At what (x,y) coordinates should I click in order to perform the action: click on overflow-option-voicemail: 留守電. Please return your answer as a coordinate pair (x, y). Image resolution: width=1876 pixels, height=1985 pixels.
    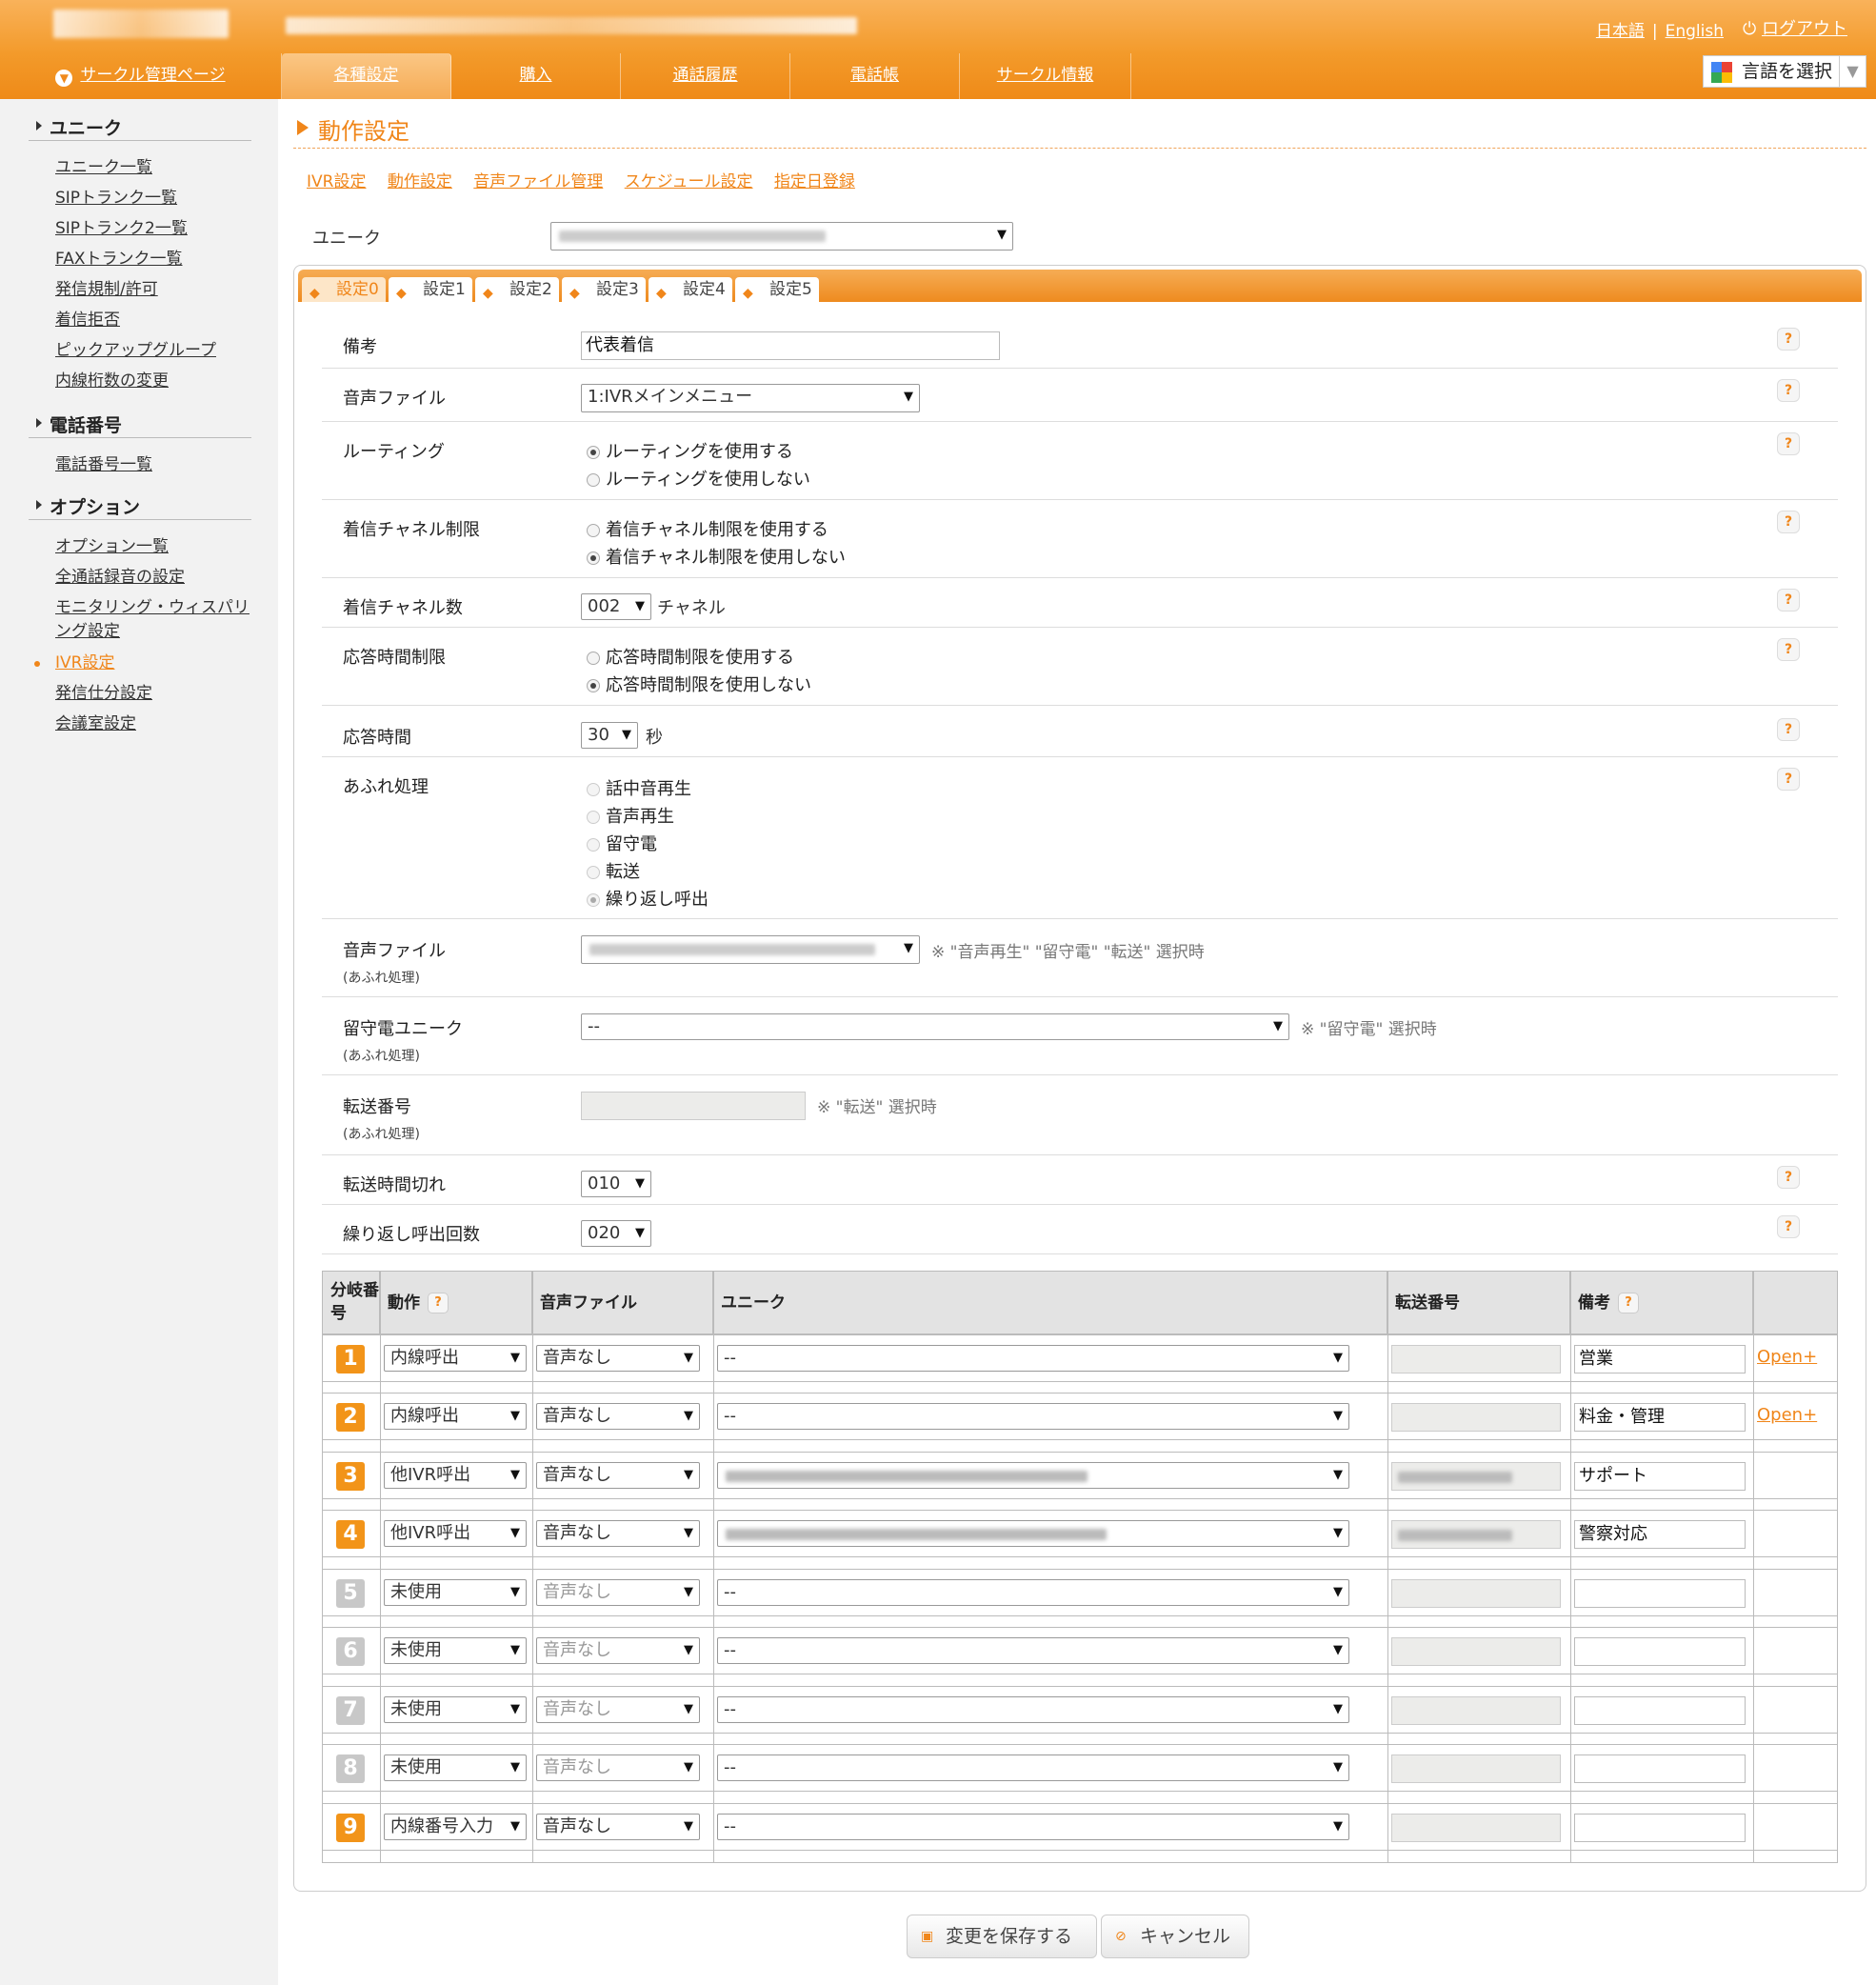
    Looking at the image, I should click on (622, 843).